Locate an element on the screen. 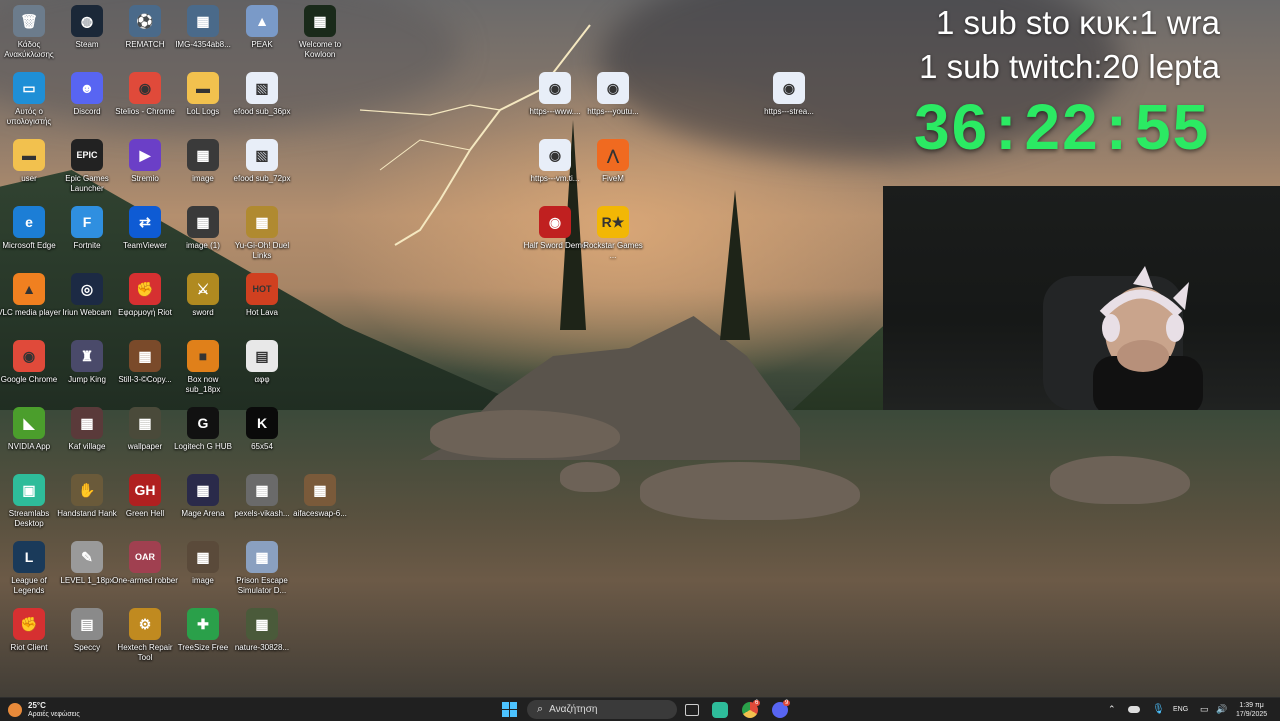 The image size is (1280, 721). file-icon: ▧ is located at coordinates (262, 155).